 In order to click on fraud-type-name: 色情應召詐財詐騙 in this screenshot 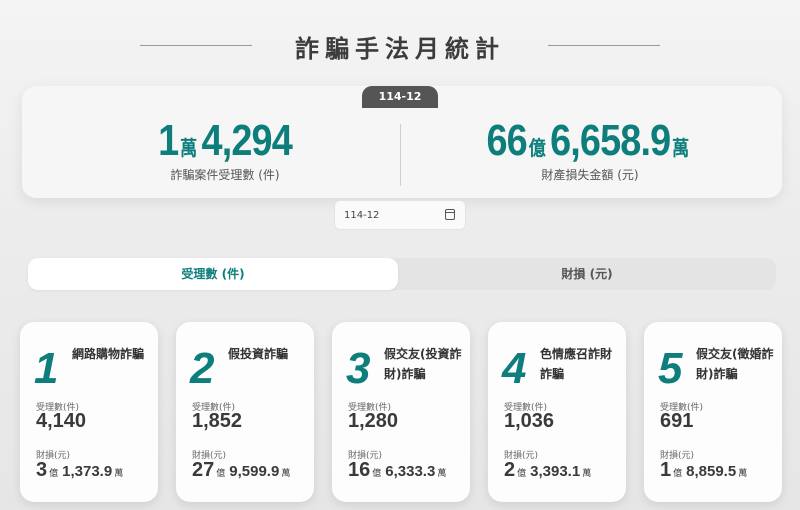, I will do `click(576, 364)`.